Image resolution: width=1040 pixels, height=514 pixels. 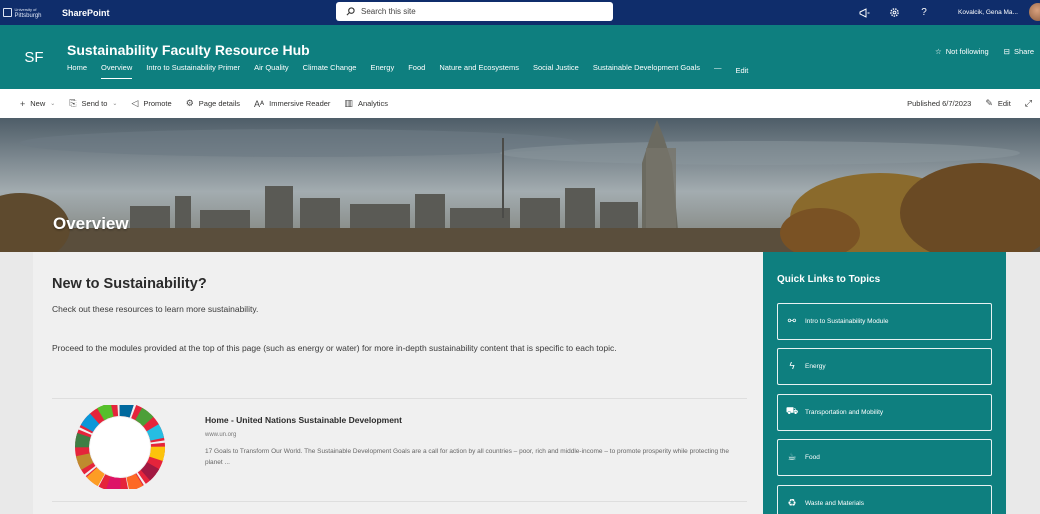 I want to click on nav-air-quality: Air Quality, so click(x=271, y=71).